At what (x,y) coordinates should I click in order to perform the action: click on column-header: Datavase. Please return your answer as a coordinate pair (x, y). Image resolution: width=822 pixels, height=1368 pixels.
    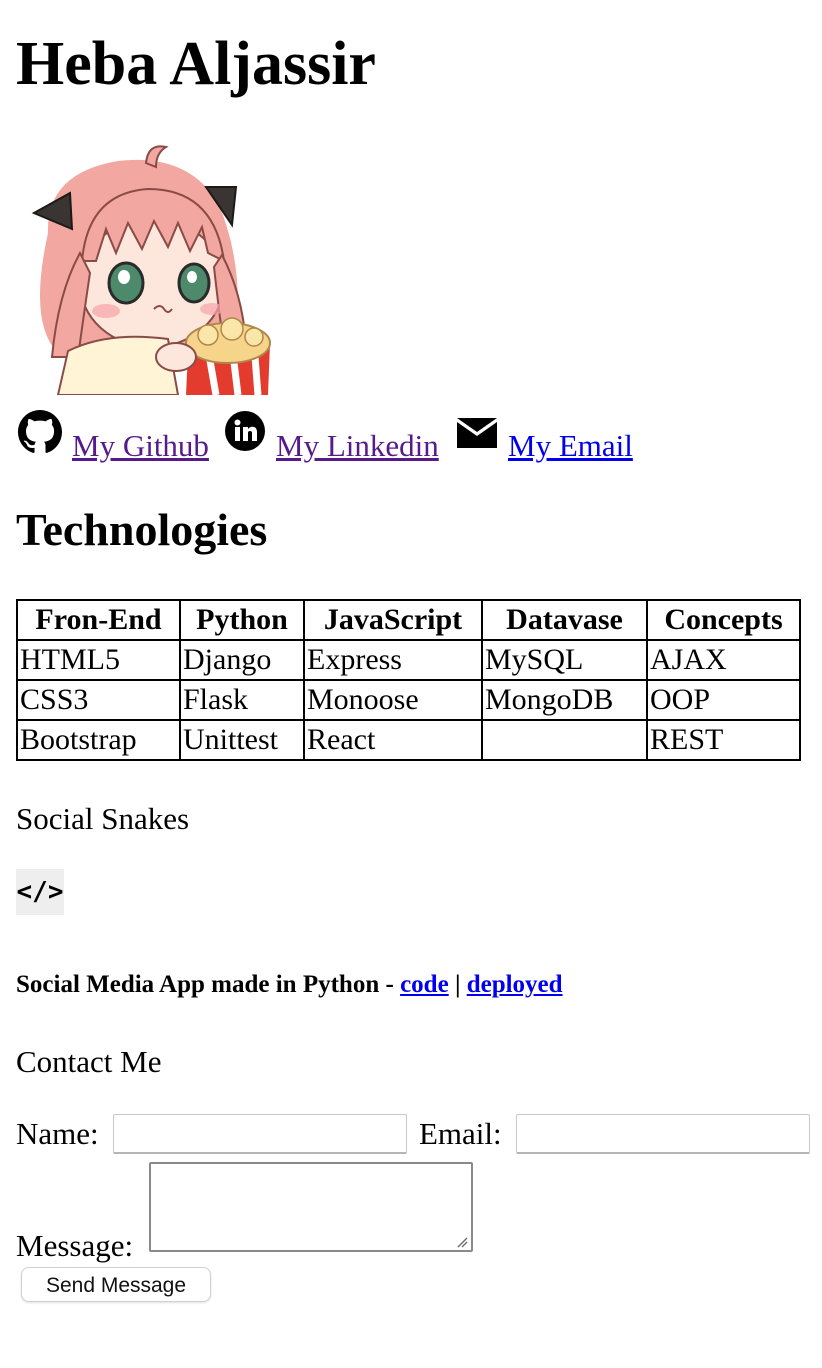
    Looking at the image, I should click on (564, 620).